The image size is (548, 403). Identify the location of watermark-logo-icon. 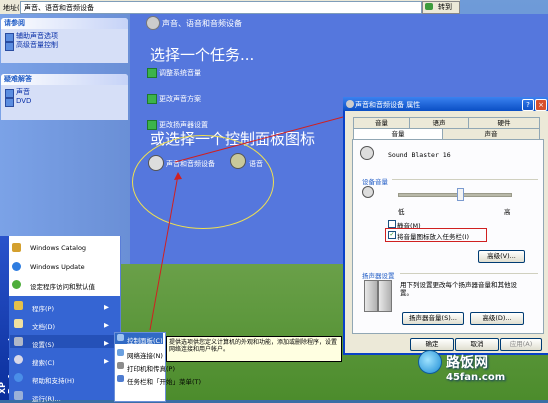
(430, 362).